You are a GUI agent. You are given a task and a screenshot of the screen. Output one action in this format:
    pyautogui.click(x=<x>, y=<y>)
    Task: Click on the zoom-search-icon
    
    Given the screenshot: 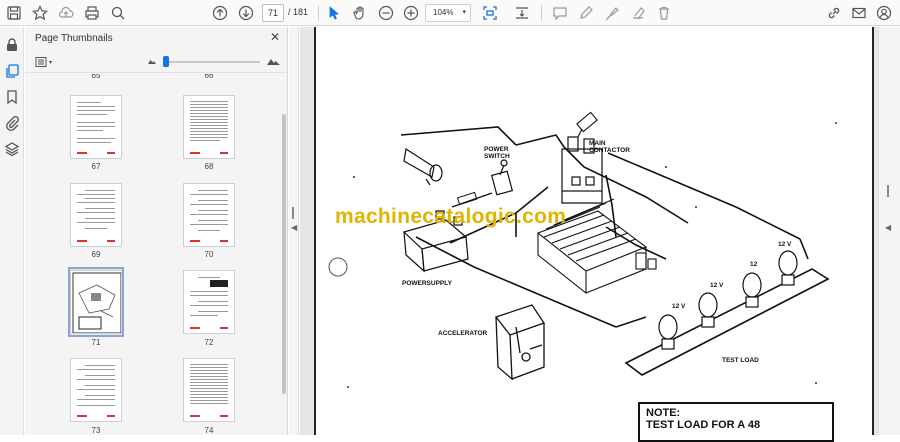 What is the action you would take?
    pyautogui.click(x=118, y=13)
    